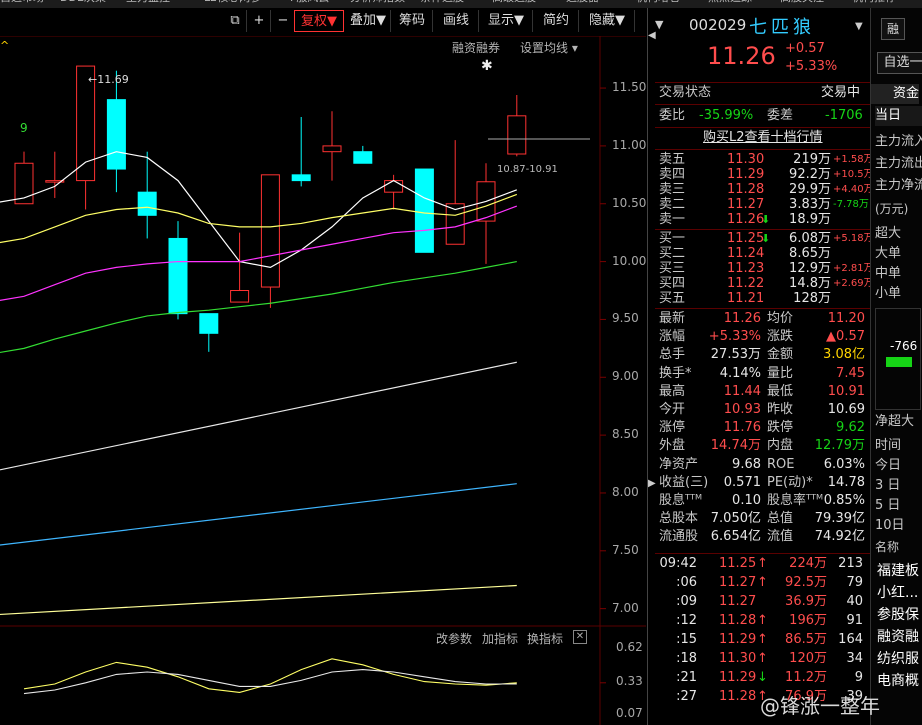  Describe the element at coordinates (888, 293) in the screenshot. I see `size-small: 小单` at that location.